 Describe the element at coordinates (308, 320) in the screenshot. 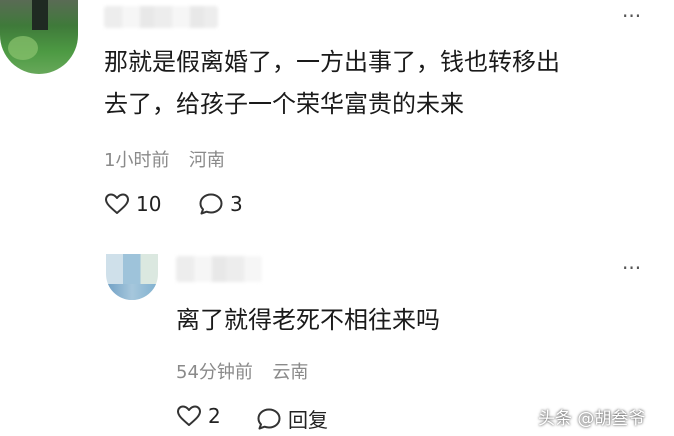

I see `reply-text: 离了就得老死不相往来吗` at that location.